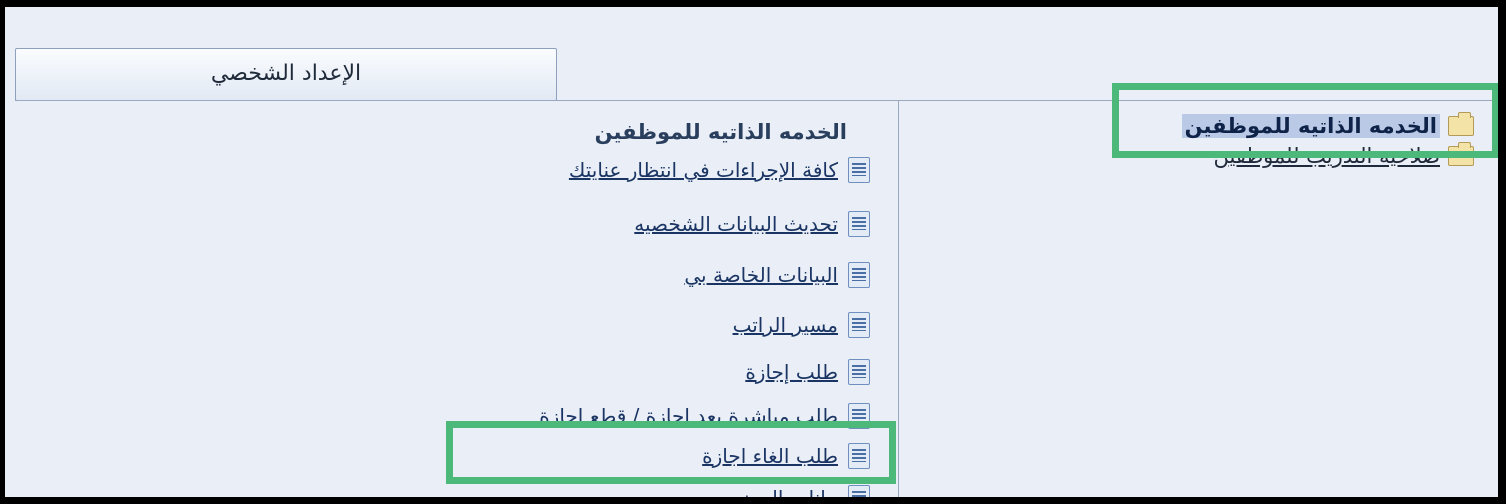  What do you see at coordinates (780, 491) in the screenshot?
I see `link-label: بيانات الحضور` at bounding box center [780, 491].